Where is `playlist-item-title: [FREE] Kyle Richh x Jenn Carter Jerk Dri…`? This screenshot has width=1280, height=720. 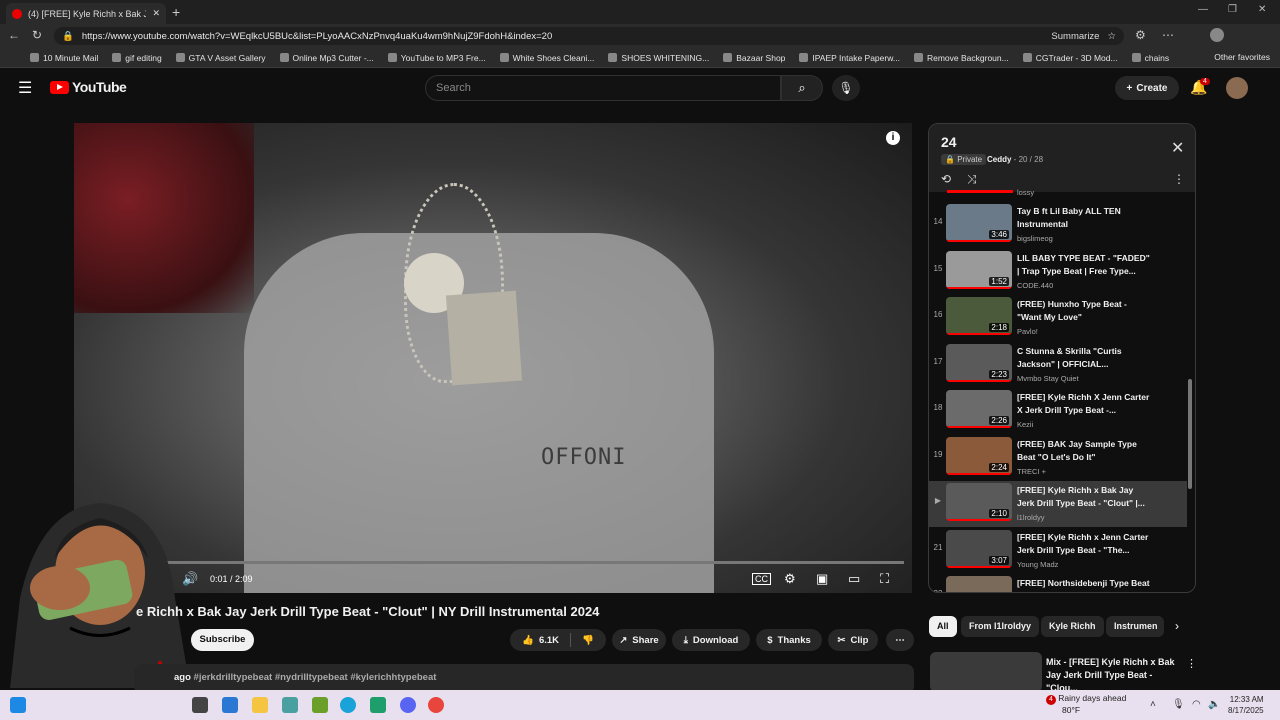
playlist-item-title: [FREE] Kyle Richh x Jenn Carter Jerk Dri… is located at coordinates (1084, 544).